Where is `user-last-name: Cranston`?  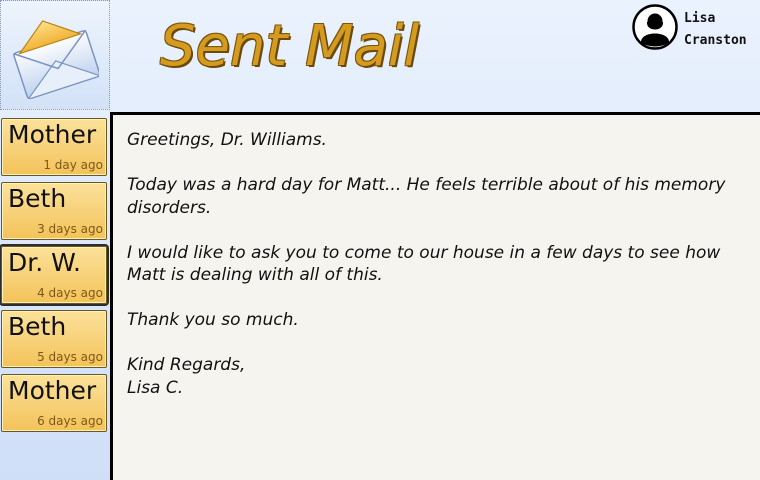 user-last-name: Cranston is located at coordinates (715, 40).